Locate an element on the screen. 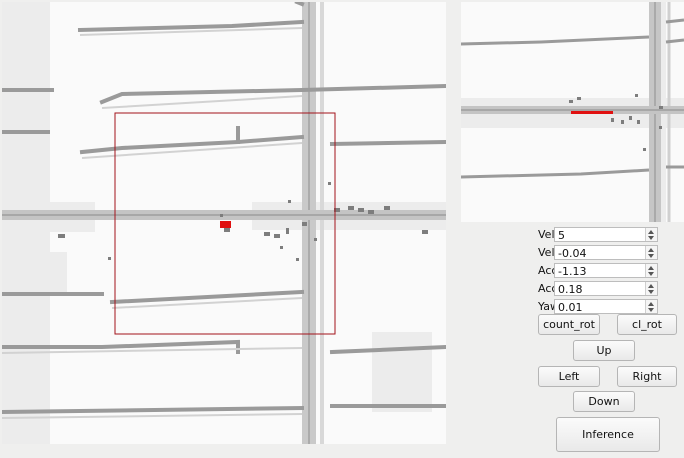 This screenshot has height=458, width=684. vel1-stepper is located at coordinates (651, 234).